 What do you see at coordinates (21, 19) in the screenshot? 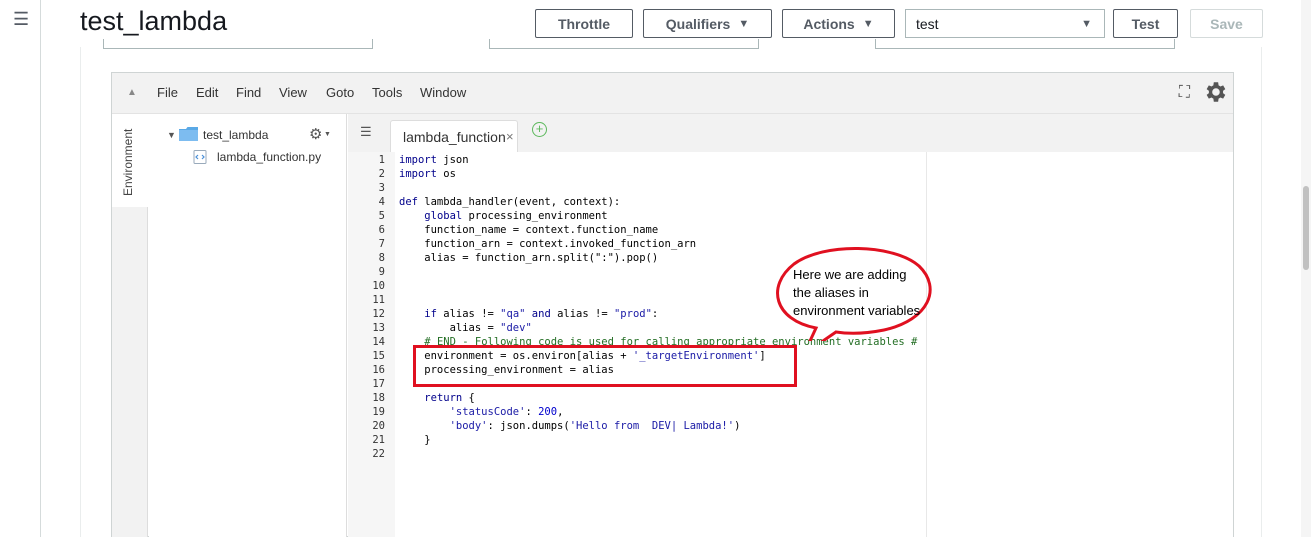
I see `hamburger-icon: ☰` at bounding box center [21, 19].